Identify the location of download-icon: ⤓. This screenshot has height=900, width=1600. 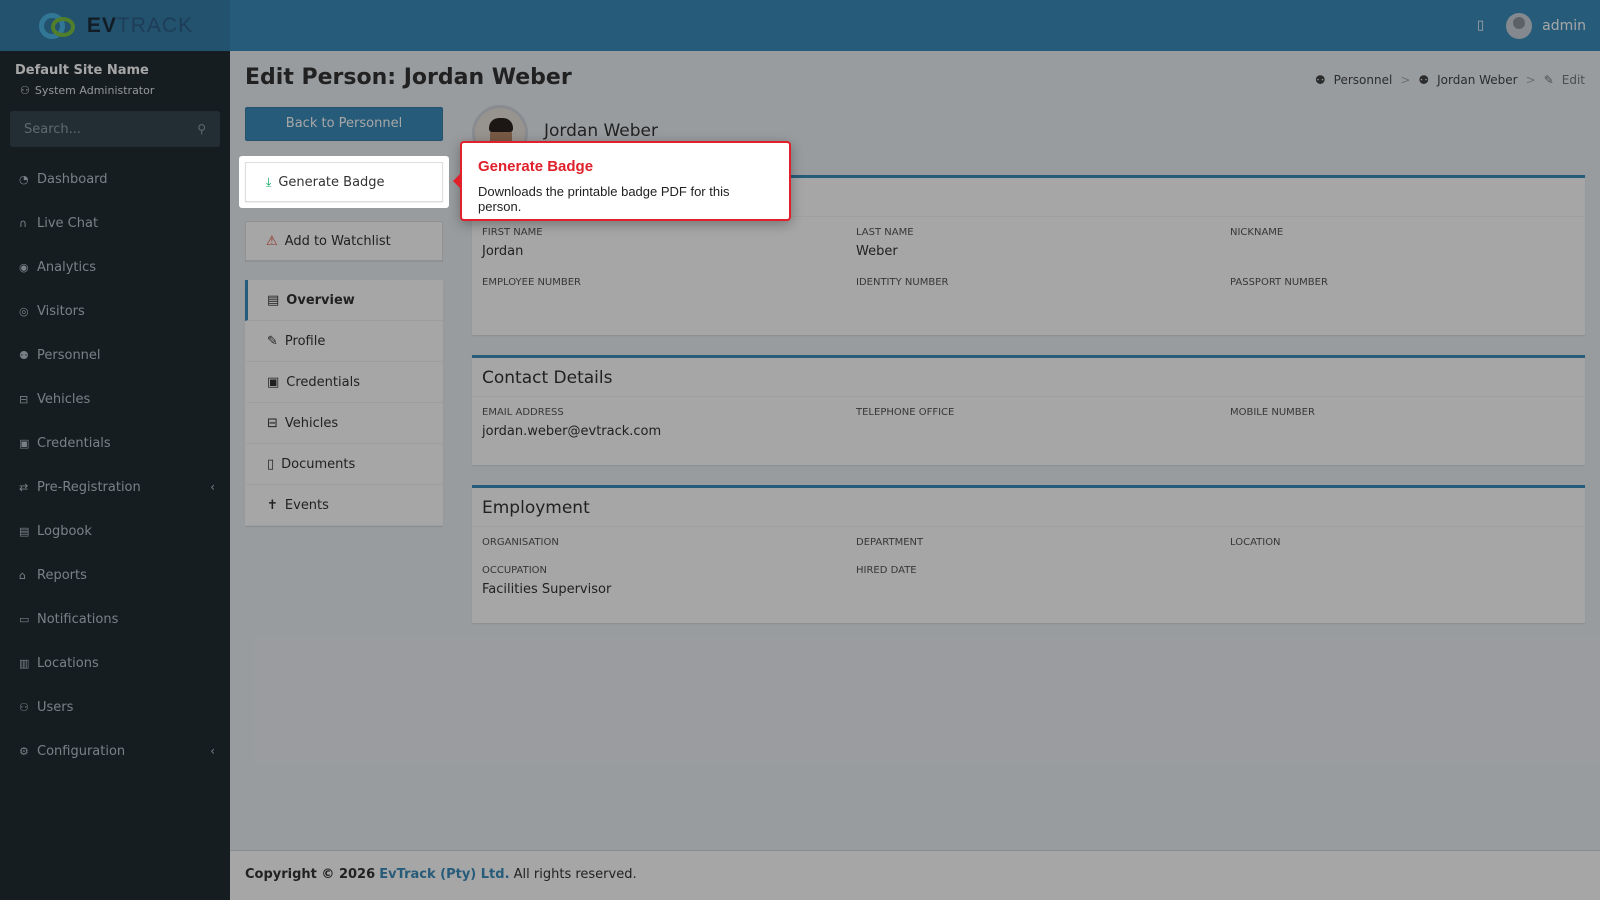
(269, 181).